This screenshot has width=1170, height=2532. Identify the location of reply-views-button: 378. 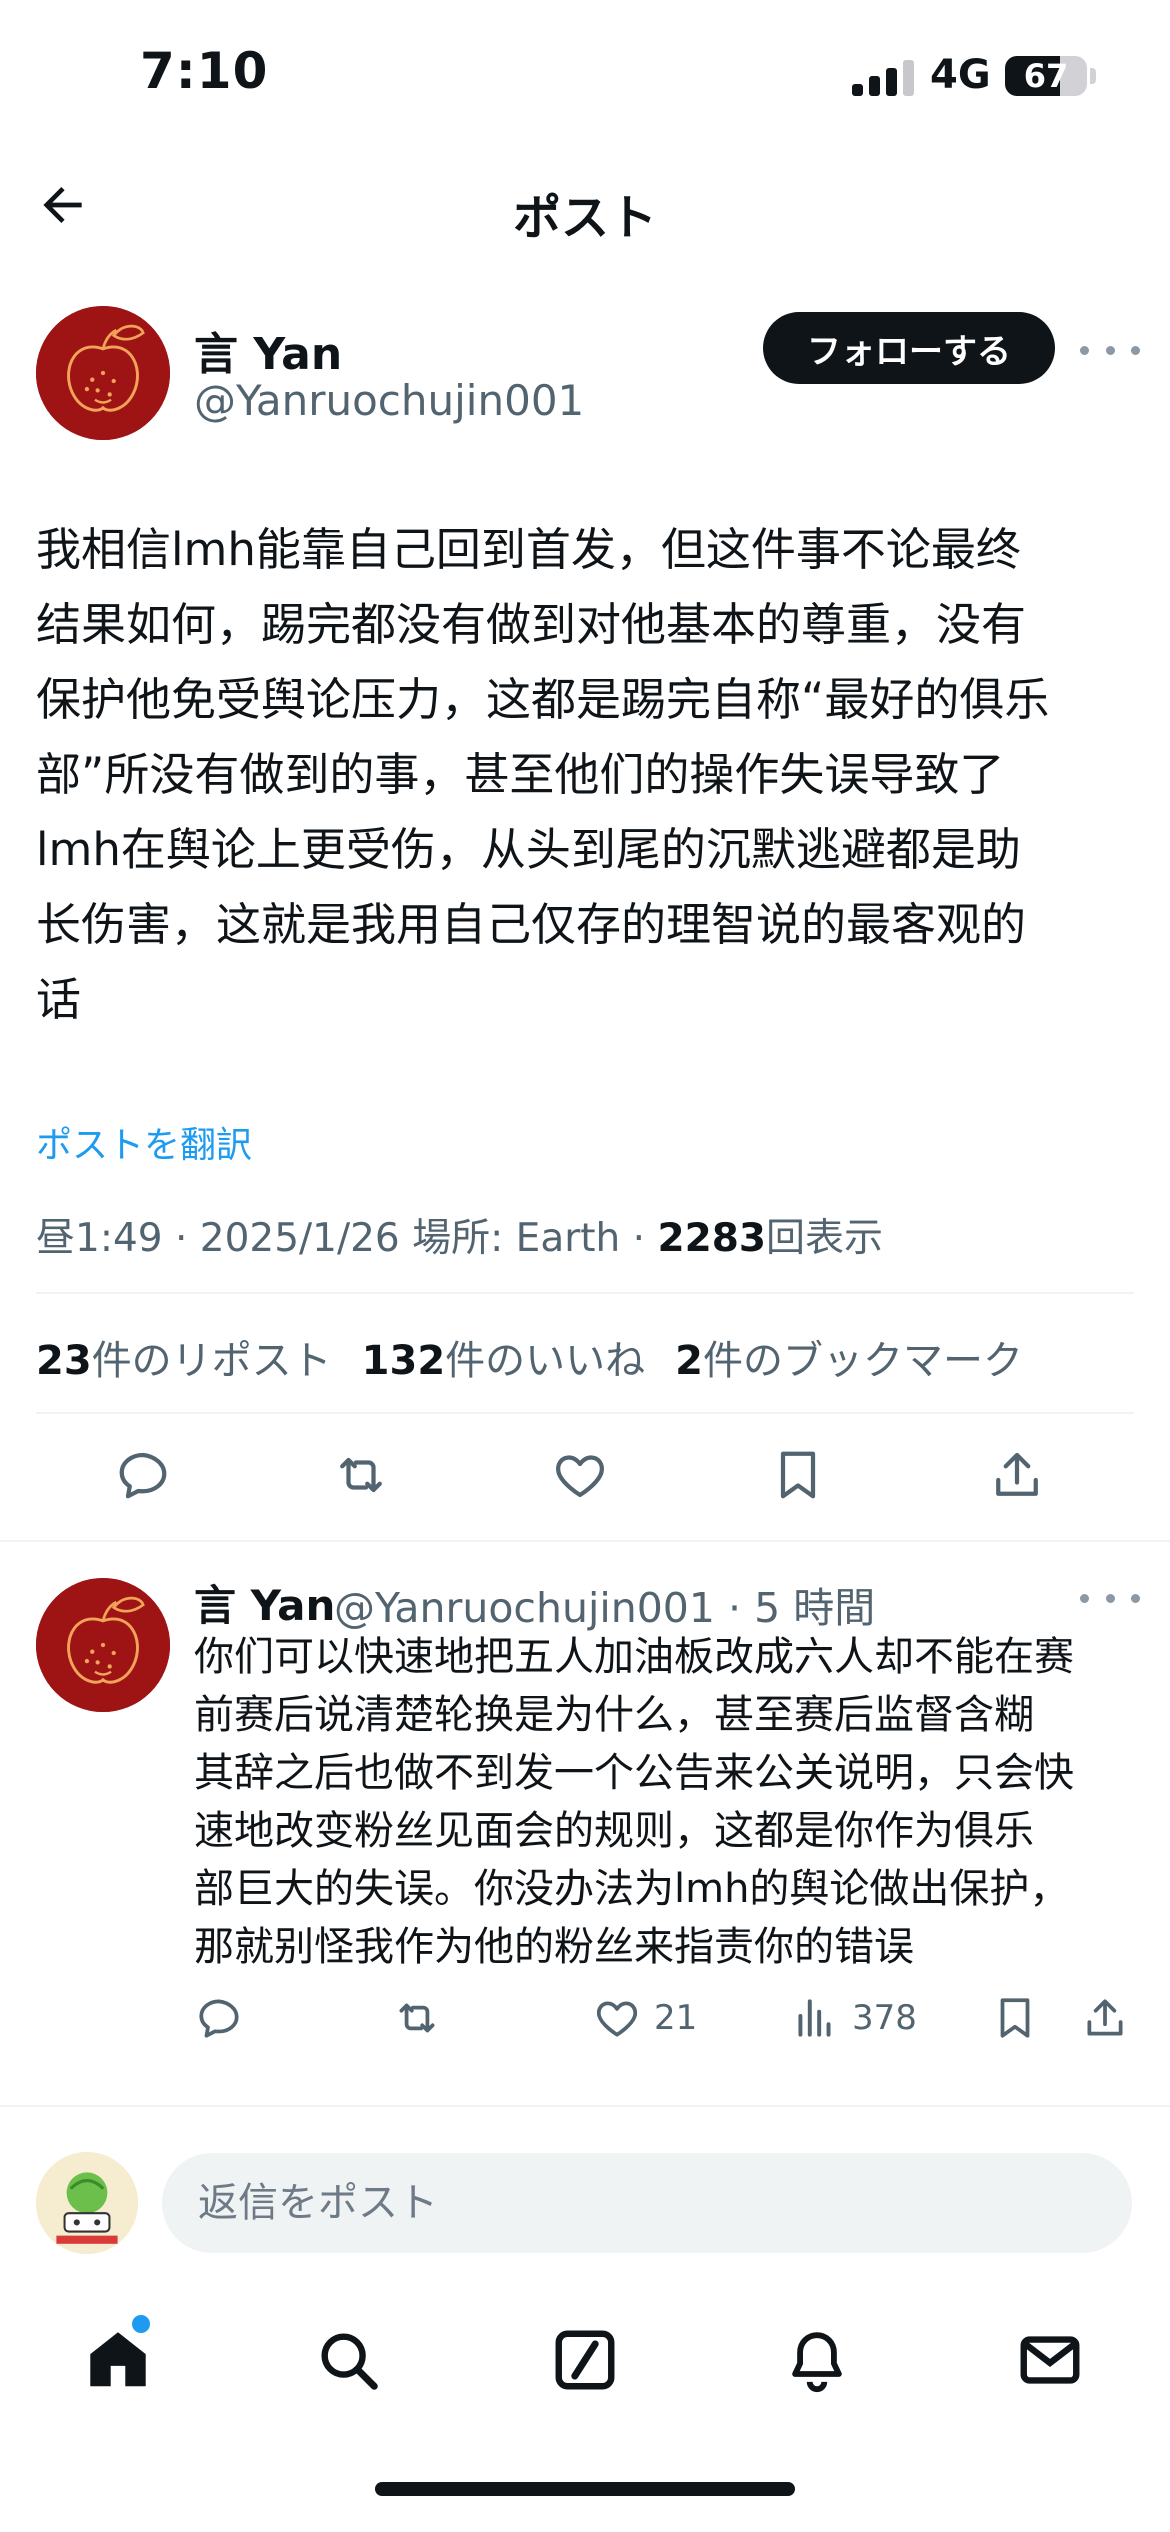
(853, 2018).